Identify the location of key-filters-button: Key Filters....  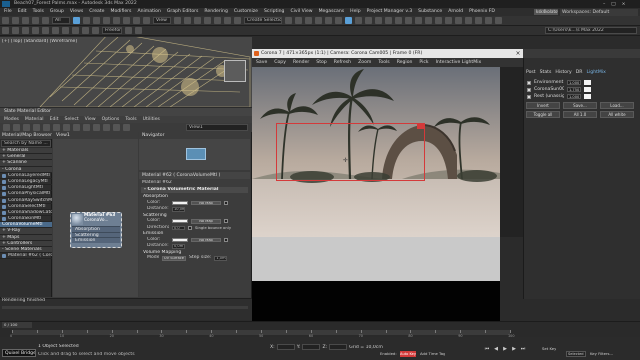
(601, 353).